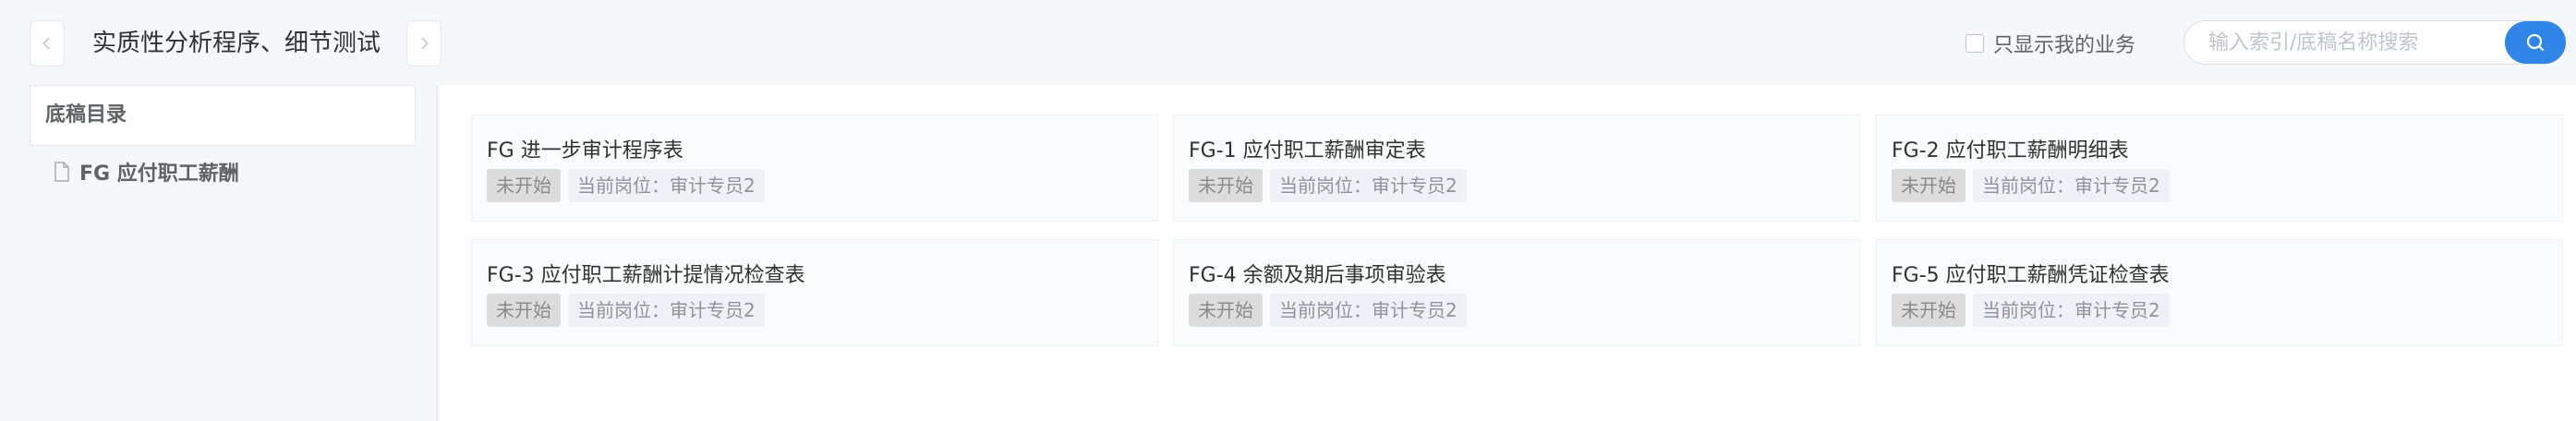 Image resolution: width=2576 pixels, height=421 pixels. I want to click on workpaper-card: FG-2 应付职工薪酬明细表 未开始 当前岗位：审计专员2, so click(2219, 168).